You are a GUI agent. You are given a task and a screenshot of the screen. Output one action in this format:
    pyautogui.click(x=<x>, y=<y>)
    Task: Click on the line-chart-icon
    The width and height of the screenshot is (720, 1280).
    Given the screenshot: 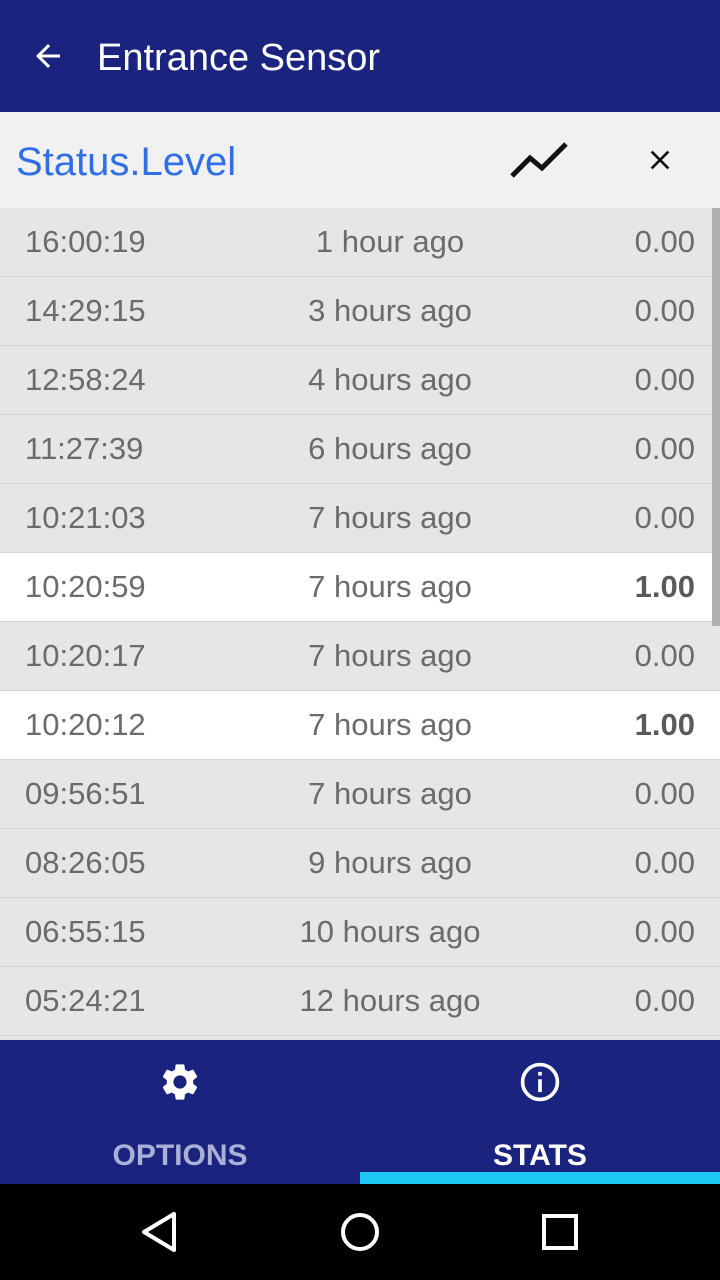 What is the action you would take?
    pyautogui.click(x=539, y=160)
    